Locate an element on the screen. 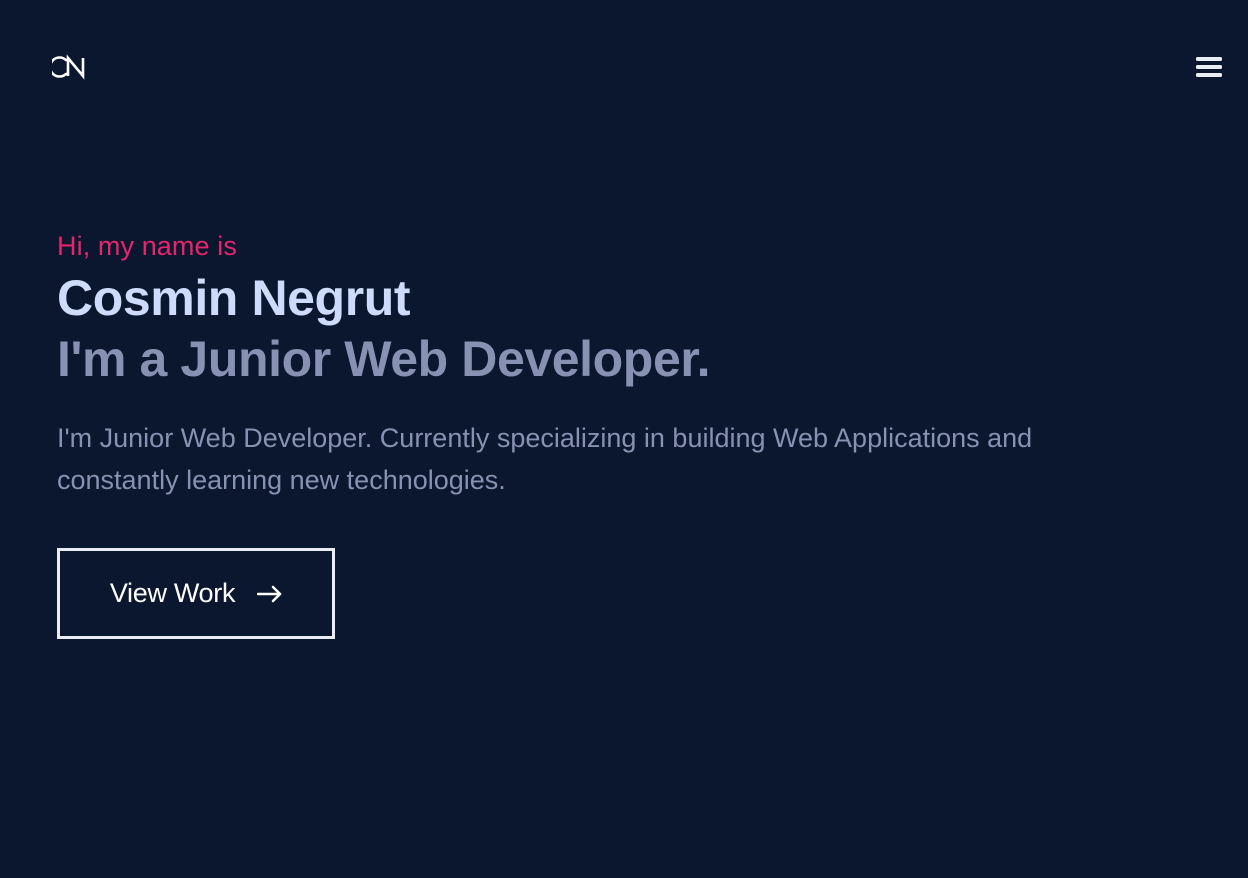 This screenshot has height=878, width=1248. developer-name: Cosmin Negrut is located at coordinates (234, 298).